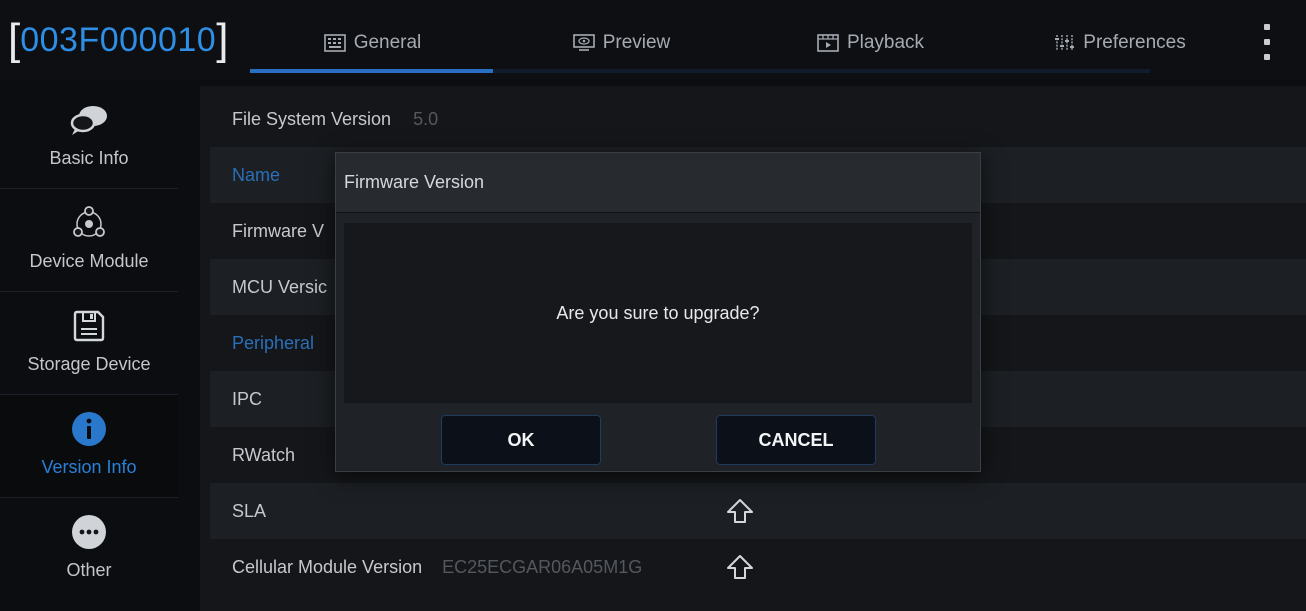  What do you see at coordinates (89, 570) in the screenshot?
I see `sidebar-item-label: Other` at bounding box center [89, 570].